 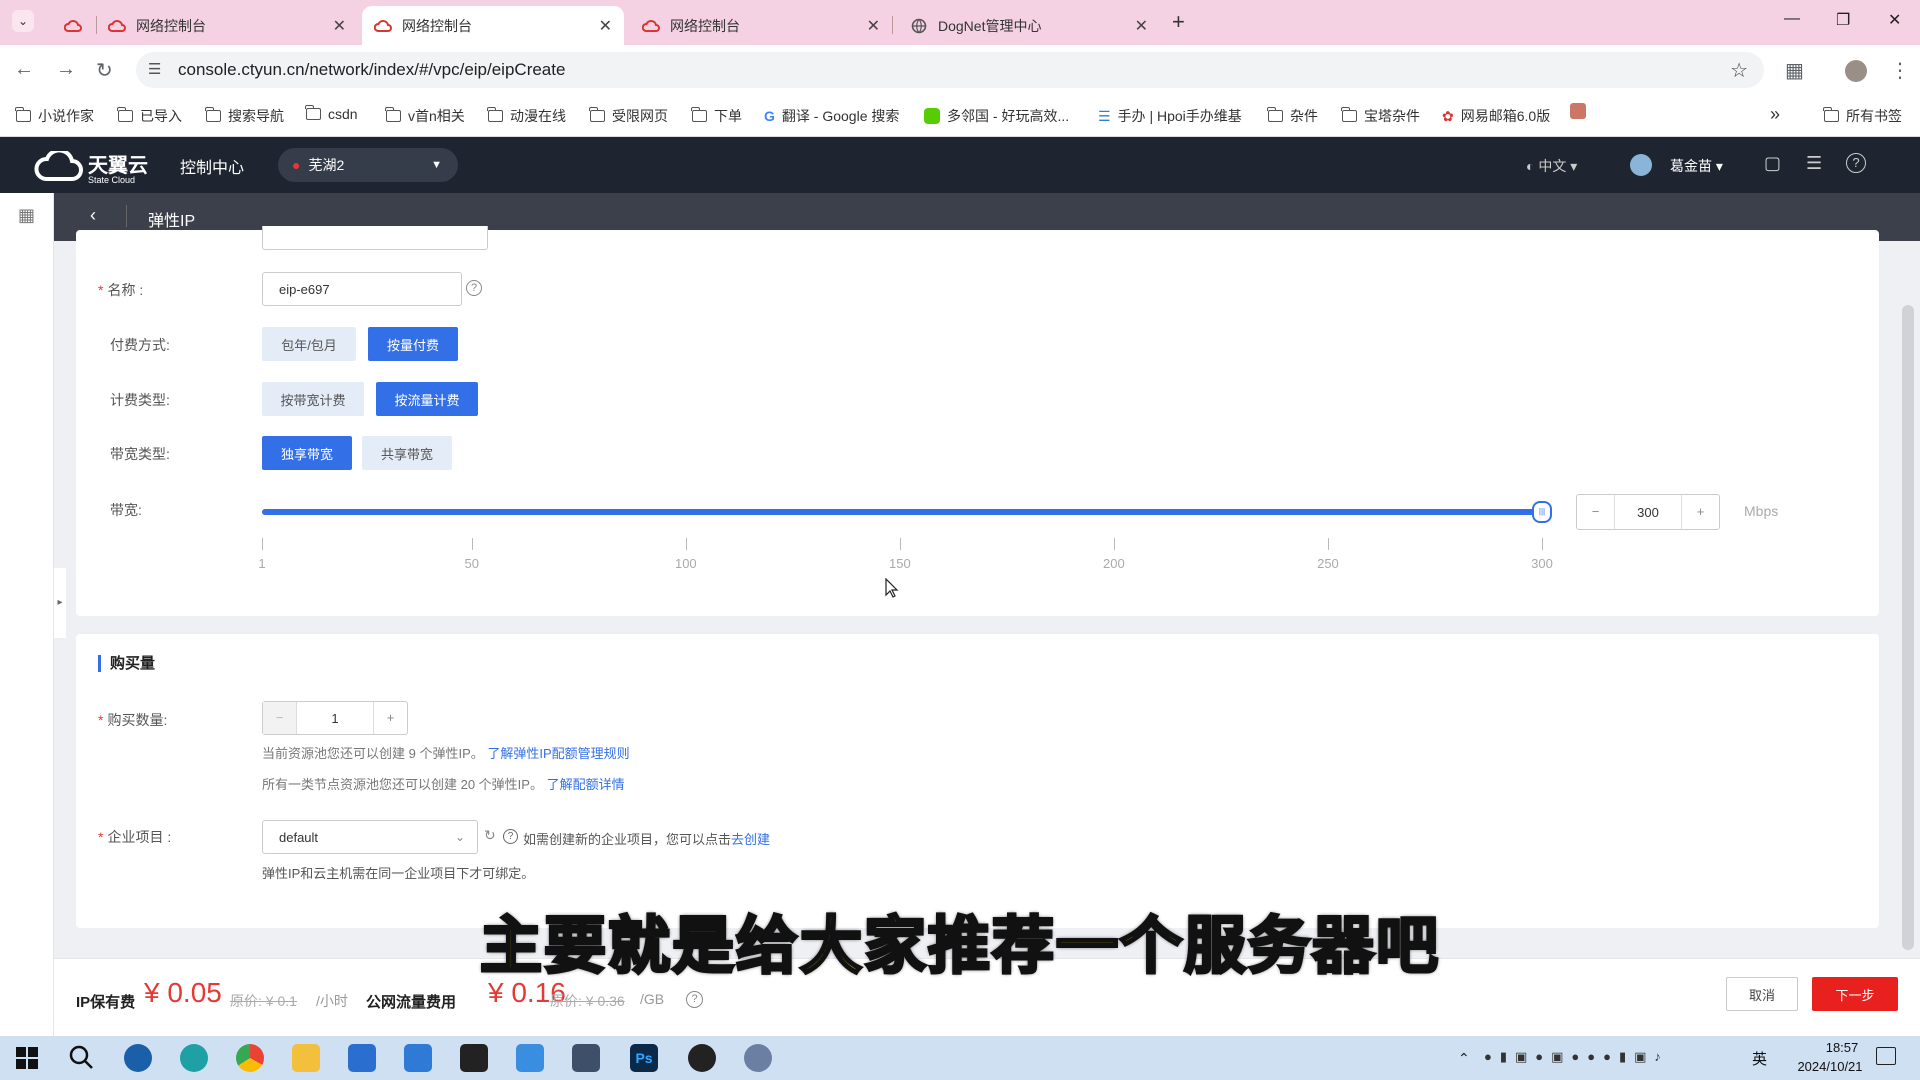 I want to click on bookmark-item: csdn, so click(x=331, y=113).